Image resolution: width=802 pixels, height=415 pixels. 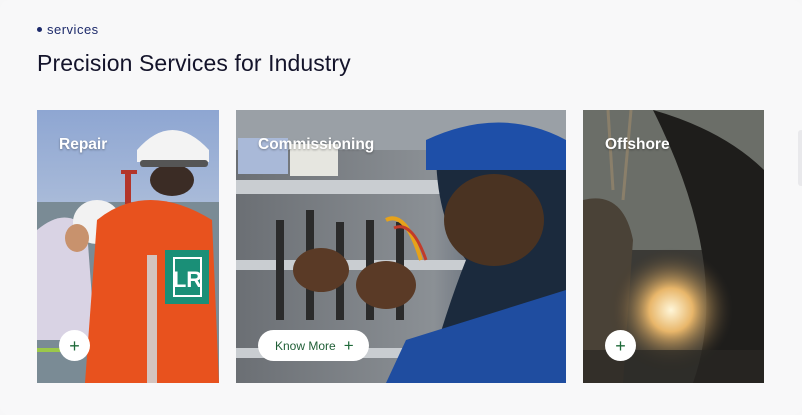 What do you see at coordinates (128, 246) in the screenshot?
I see `service-card-repair: LR Repair +` at bounding box center [128, 246].